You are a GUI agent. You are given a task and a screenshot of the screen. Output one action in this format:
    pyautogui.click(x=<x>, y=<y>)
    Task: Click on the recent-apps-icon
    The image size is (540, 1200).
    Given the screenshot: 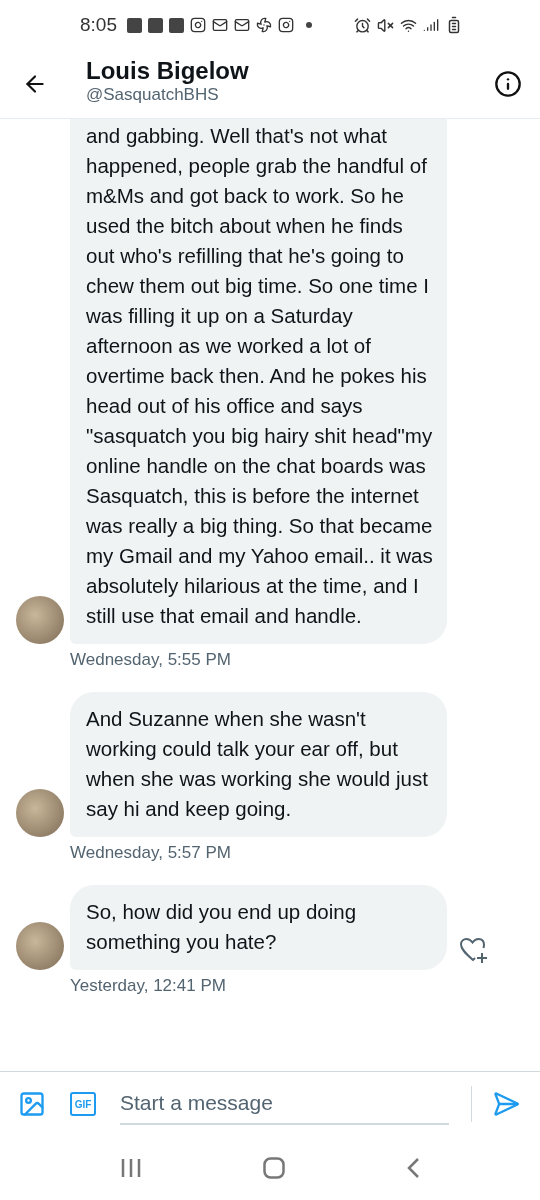 What is the action you would take?
    pyautogui.click(x=131, y=1168)
    